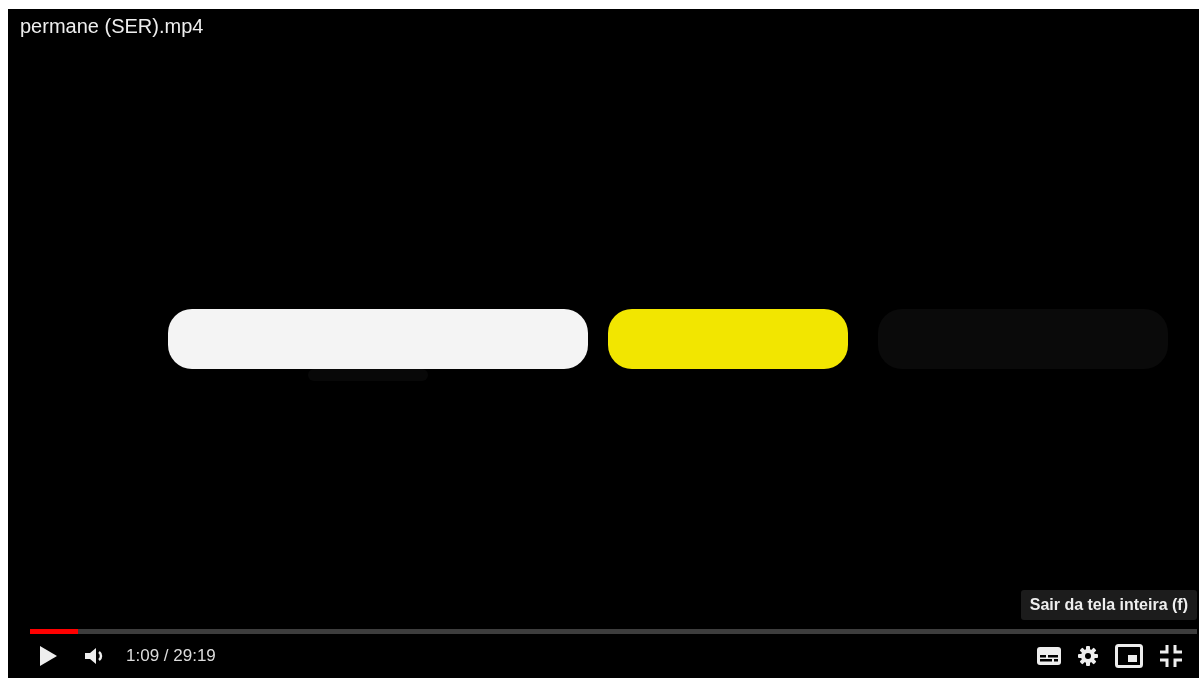 The image size is (1199, 678). Describe the element at coordinates (1129, 656) in the screenshot. I see `miniplayer-button` at that location.